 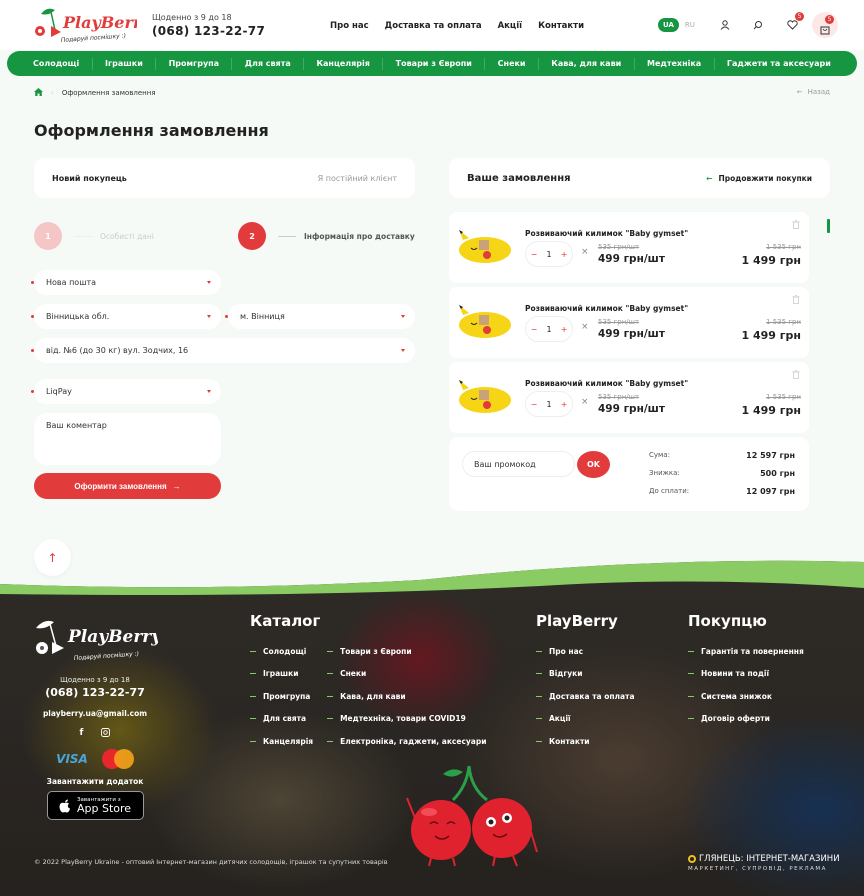 I want to click on nav-gadgets: Гаджети та аксесуари, so click(x=779, y=63).